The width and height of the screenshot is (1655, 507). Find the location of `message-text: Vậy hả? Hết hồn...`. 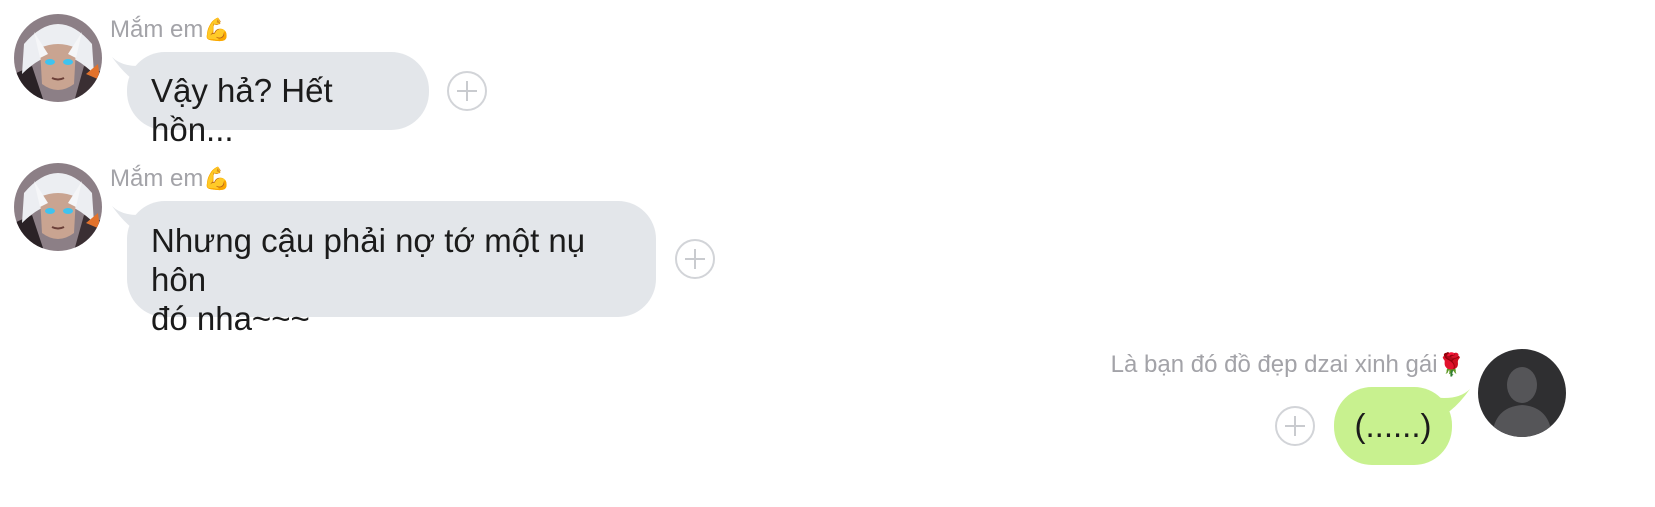

message-text: Vậy hả? Hết hồn... is located at coordinates (242, 110).